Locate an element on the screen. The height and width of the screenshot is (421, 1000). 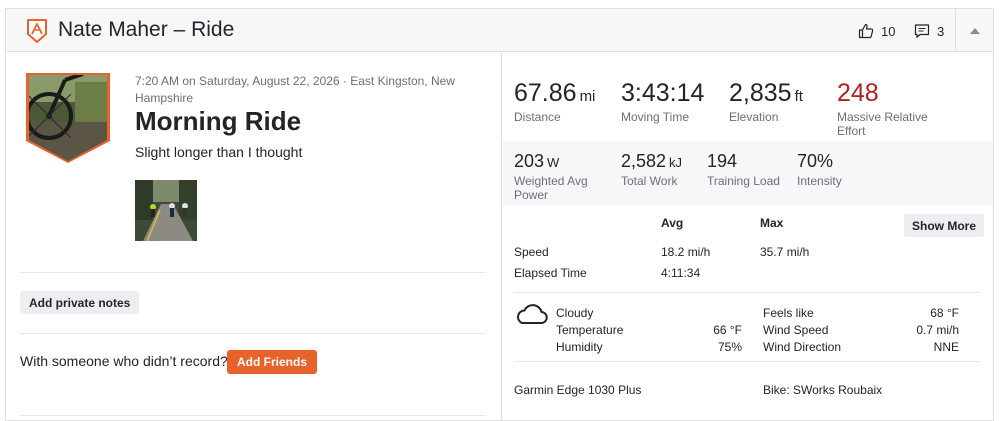
comment-count: 3 is located at coordinates (941, 31).